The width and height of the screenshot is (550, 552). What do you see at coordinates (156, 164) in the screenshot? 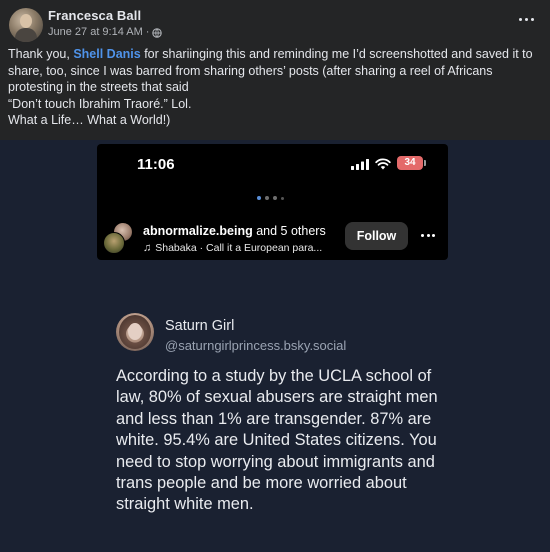
I see `status-time: 11:06` at bounding box center [156, 164].